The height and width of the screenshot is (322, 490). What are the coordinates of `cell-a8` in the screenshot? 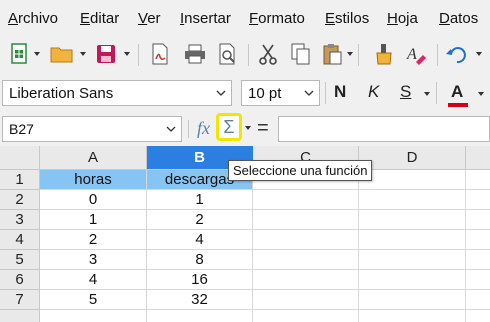 It's located at (93, 316).